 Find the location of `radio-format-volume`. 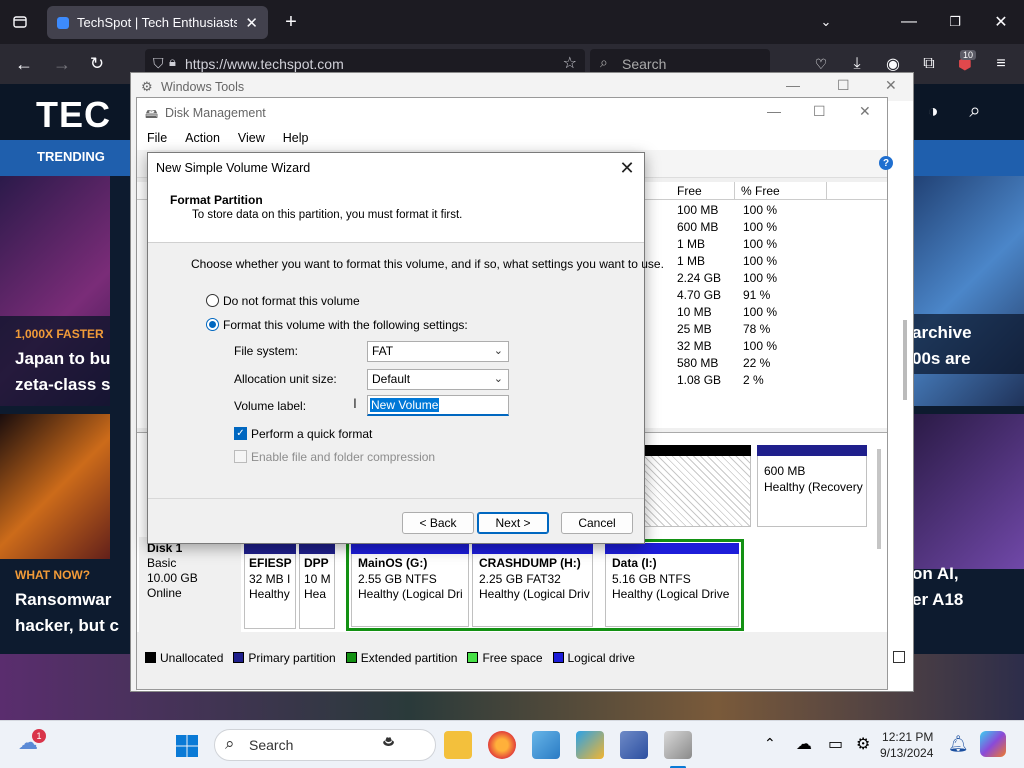

radio-format-volume is located at coordinates (212, 324).